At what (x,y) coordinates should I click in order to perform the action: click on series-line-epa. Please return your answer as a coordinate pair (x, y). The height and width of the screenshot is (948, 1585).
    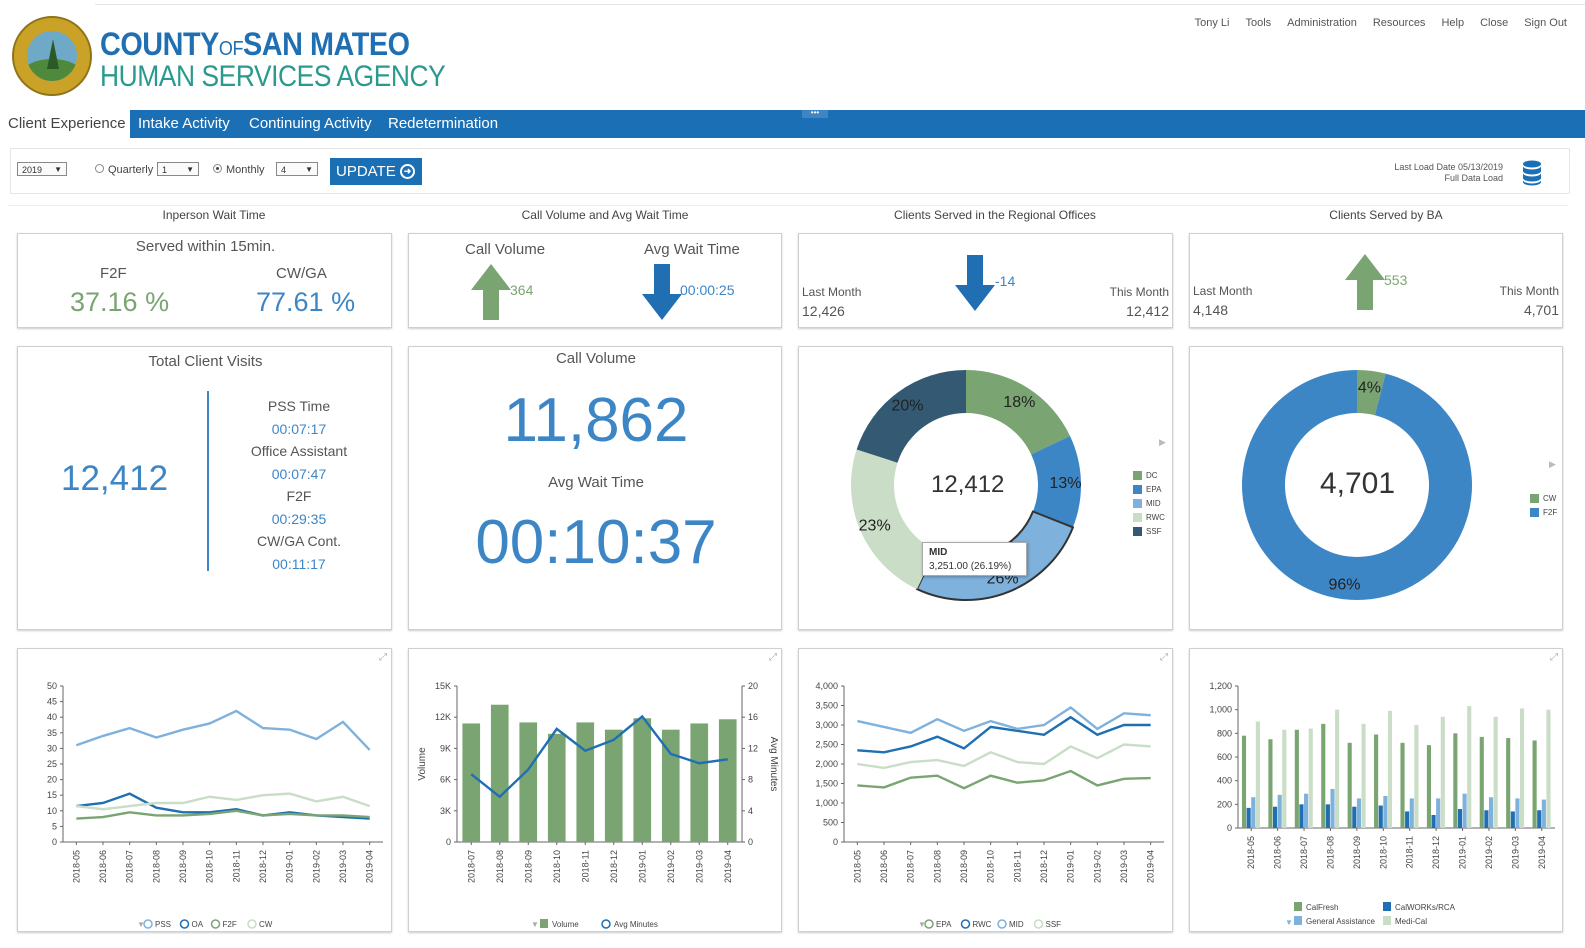
    Looking at the image, I should click on (1004, 779).